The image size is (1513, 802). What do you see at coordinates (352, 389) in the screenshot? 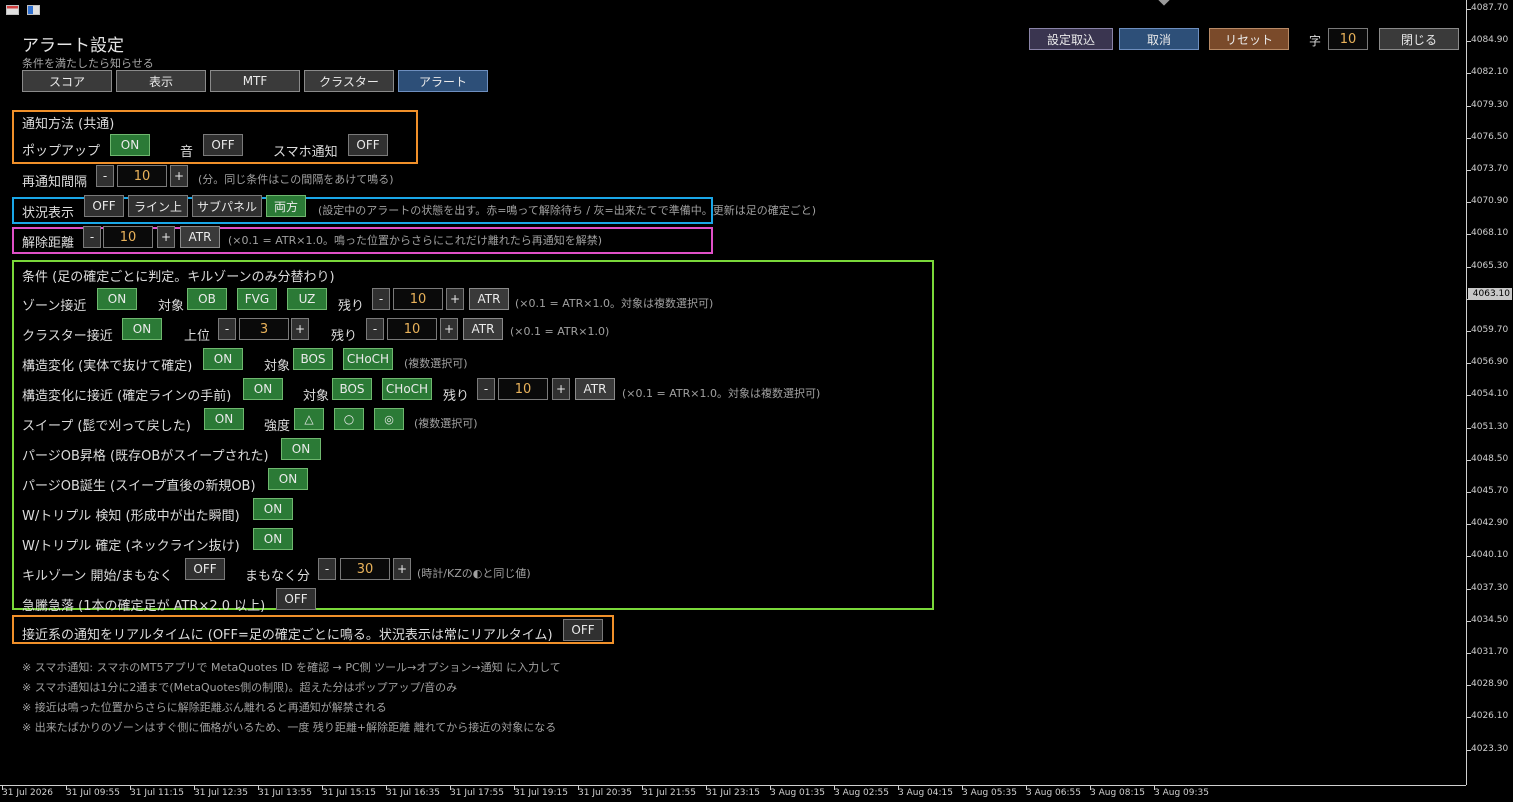
I see `structure-near-target-bos: BOS` at bounding box center [352, 389].